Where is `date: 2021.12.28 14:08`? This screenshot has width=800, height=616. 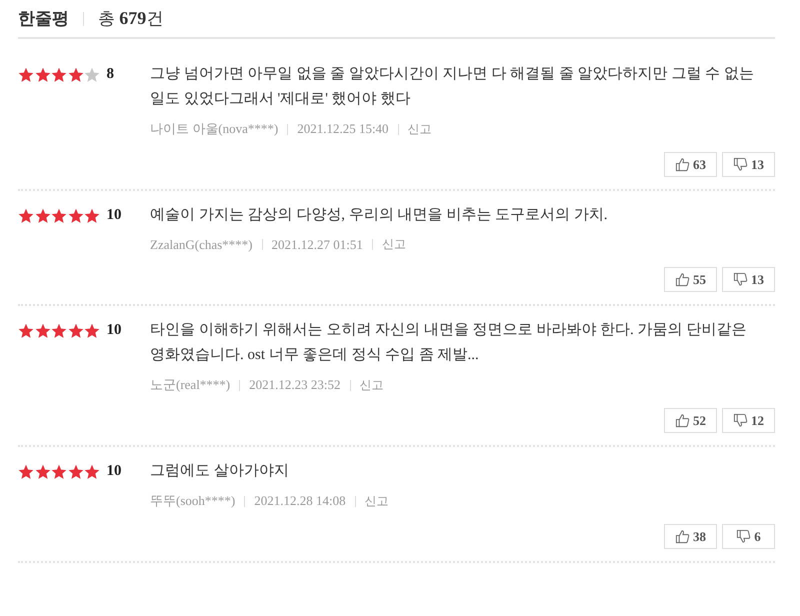 date: 2021.12.28 14:08 is located at coordinates (300, 501).